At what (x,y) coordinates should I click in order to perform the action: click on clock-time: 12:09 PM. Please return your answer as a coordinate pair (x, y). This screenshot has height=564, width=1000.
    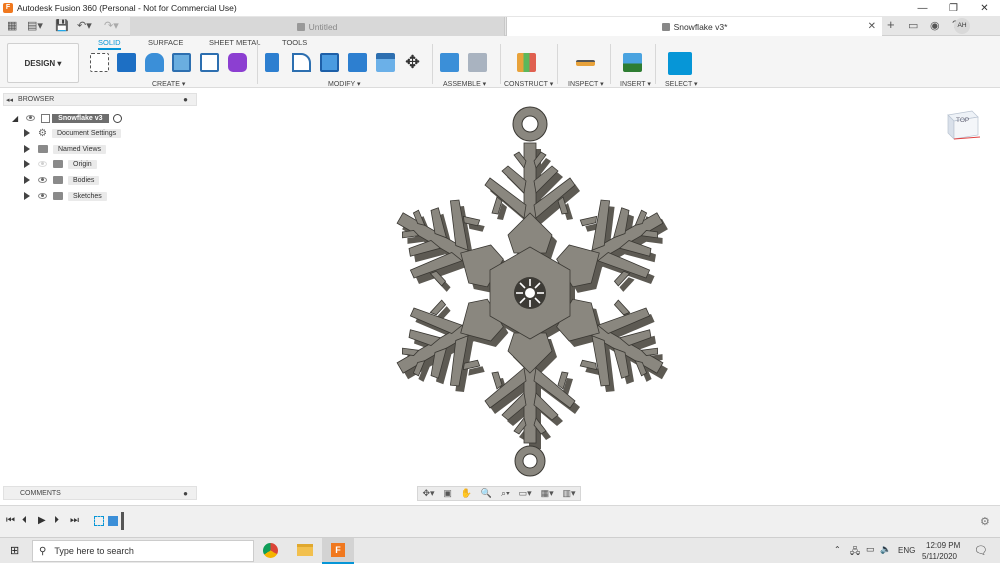
    Looking at the image, I should click on (943, 545).